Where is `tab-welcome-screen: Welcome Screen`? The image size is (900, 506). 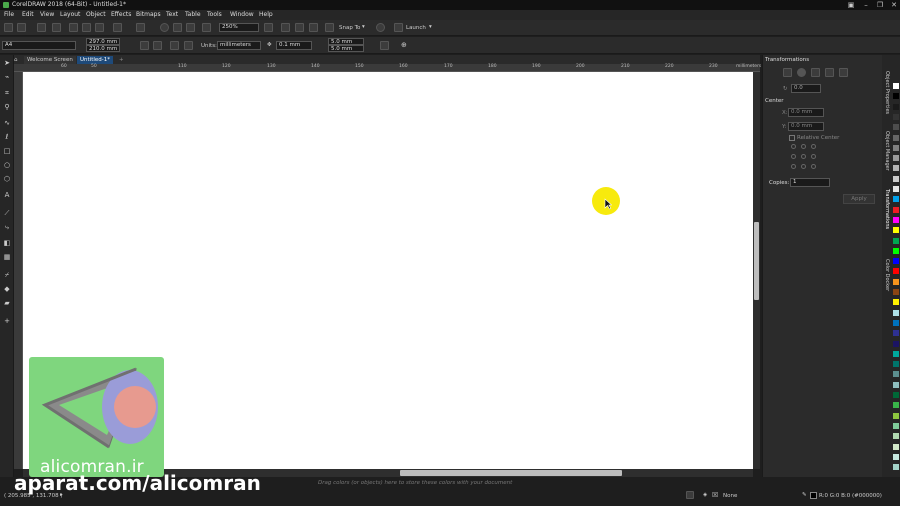
tab-welcome-screen: Welcome Screen is located at coordinates (50, 60).